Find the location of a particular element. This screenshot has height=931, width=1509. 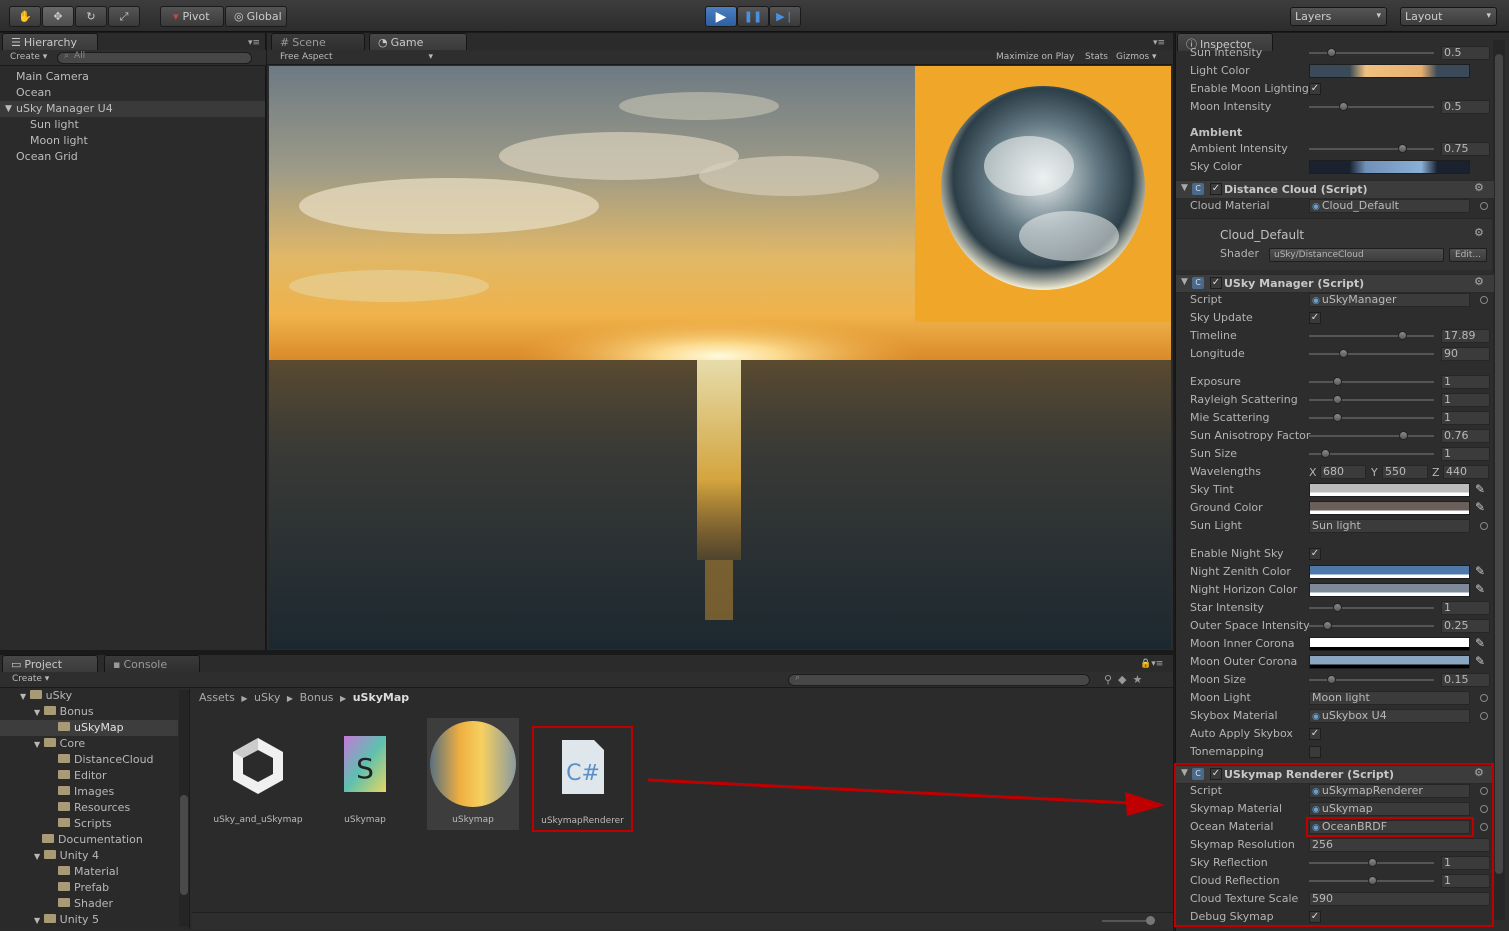

sun-light-field: Sun light is located at coordinates (1389, 526).